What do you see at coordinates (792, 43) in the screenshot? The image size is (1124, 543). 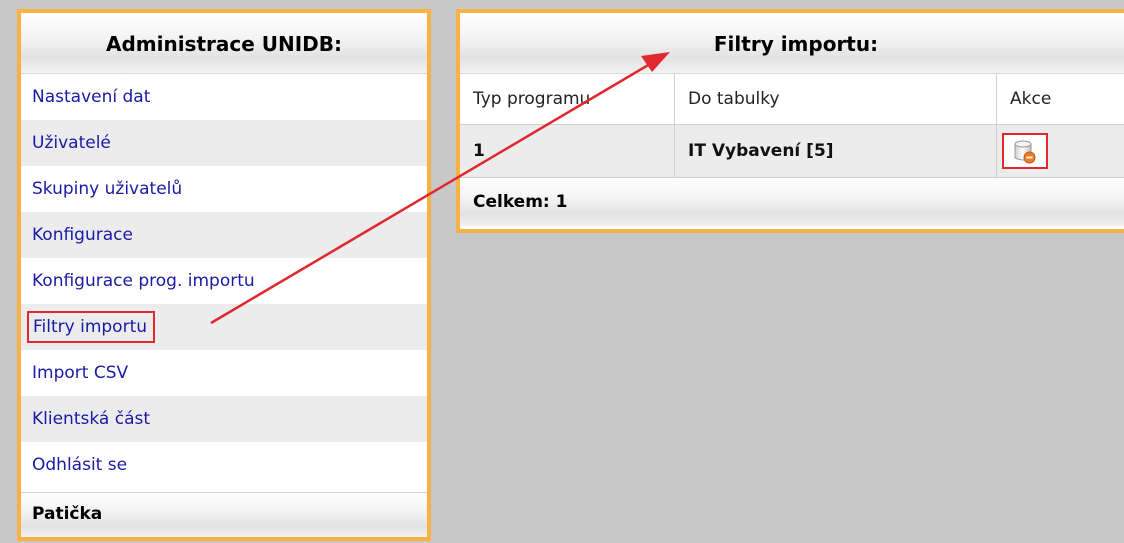 I see `page-title: Filtry importu:` at bounding box center [792, 43].